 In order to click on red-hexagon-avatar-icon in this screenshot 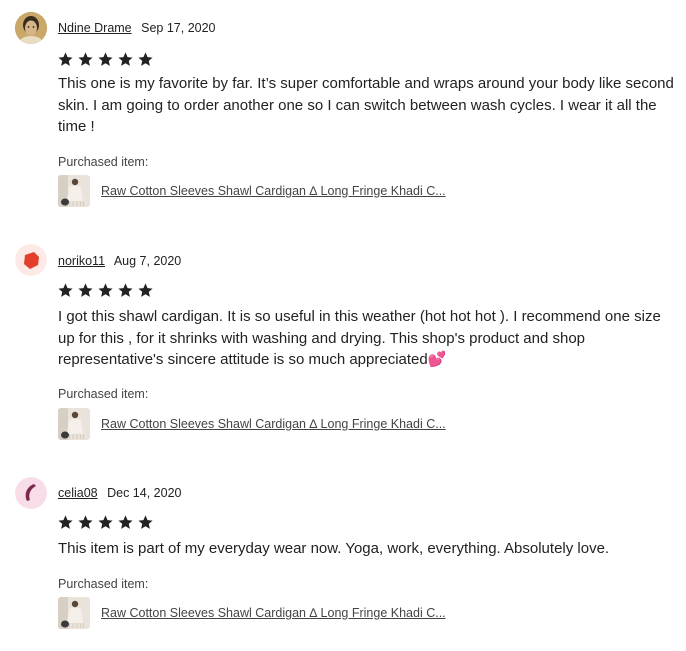, I will do `click(31, 260)`.